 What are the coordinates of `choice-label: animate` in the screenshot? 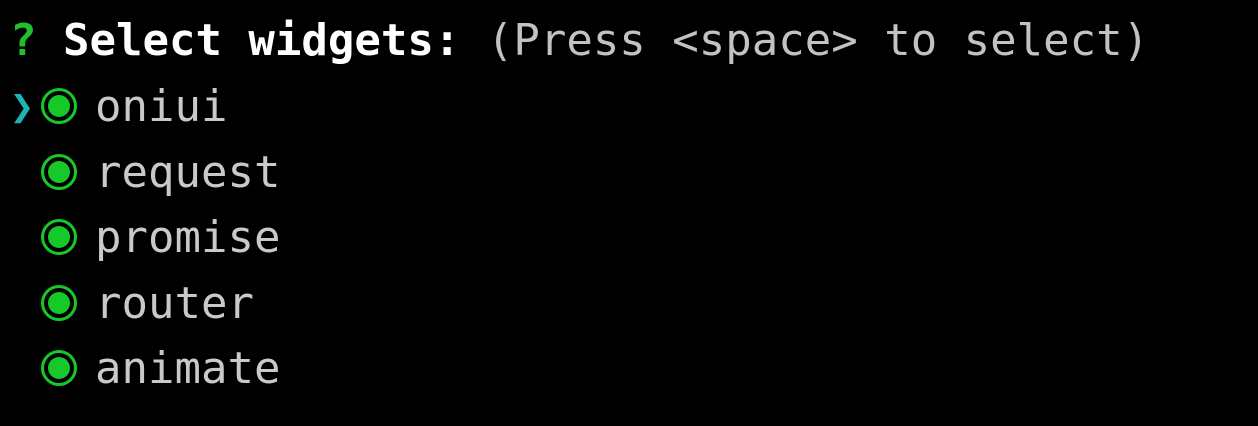 It's located at (188, 368).